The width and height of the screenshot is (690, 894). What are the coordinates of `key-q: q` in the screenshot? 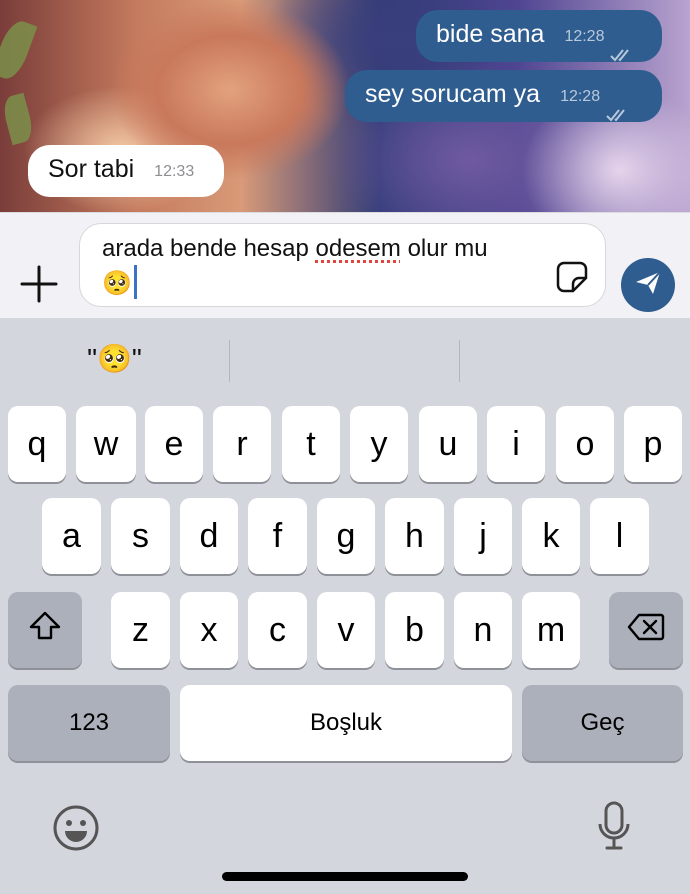 It's located at (37, 444).